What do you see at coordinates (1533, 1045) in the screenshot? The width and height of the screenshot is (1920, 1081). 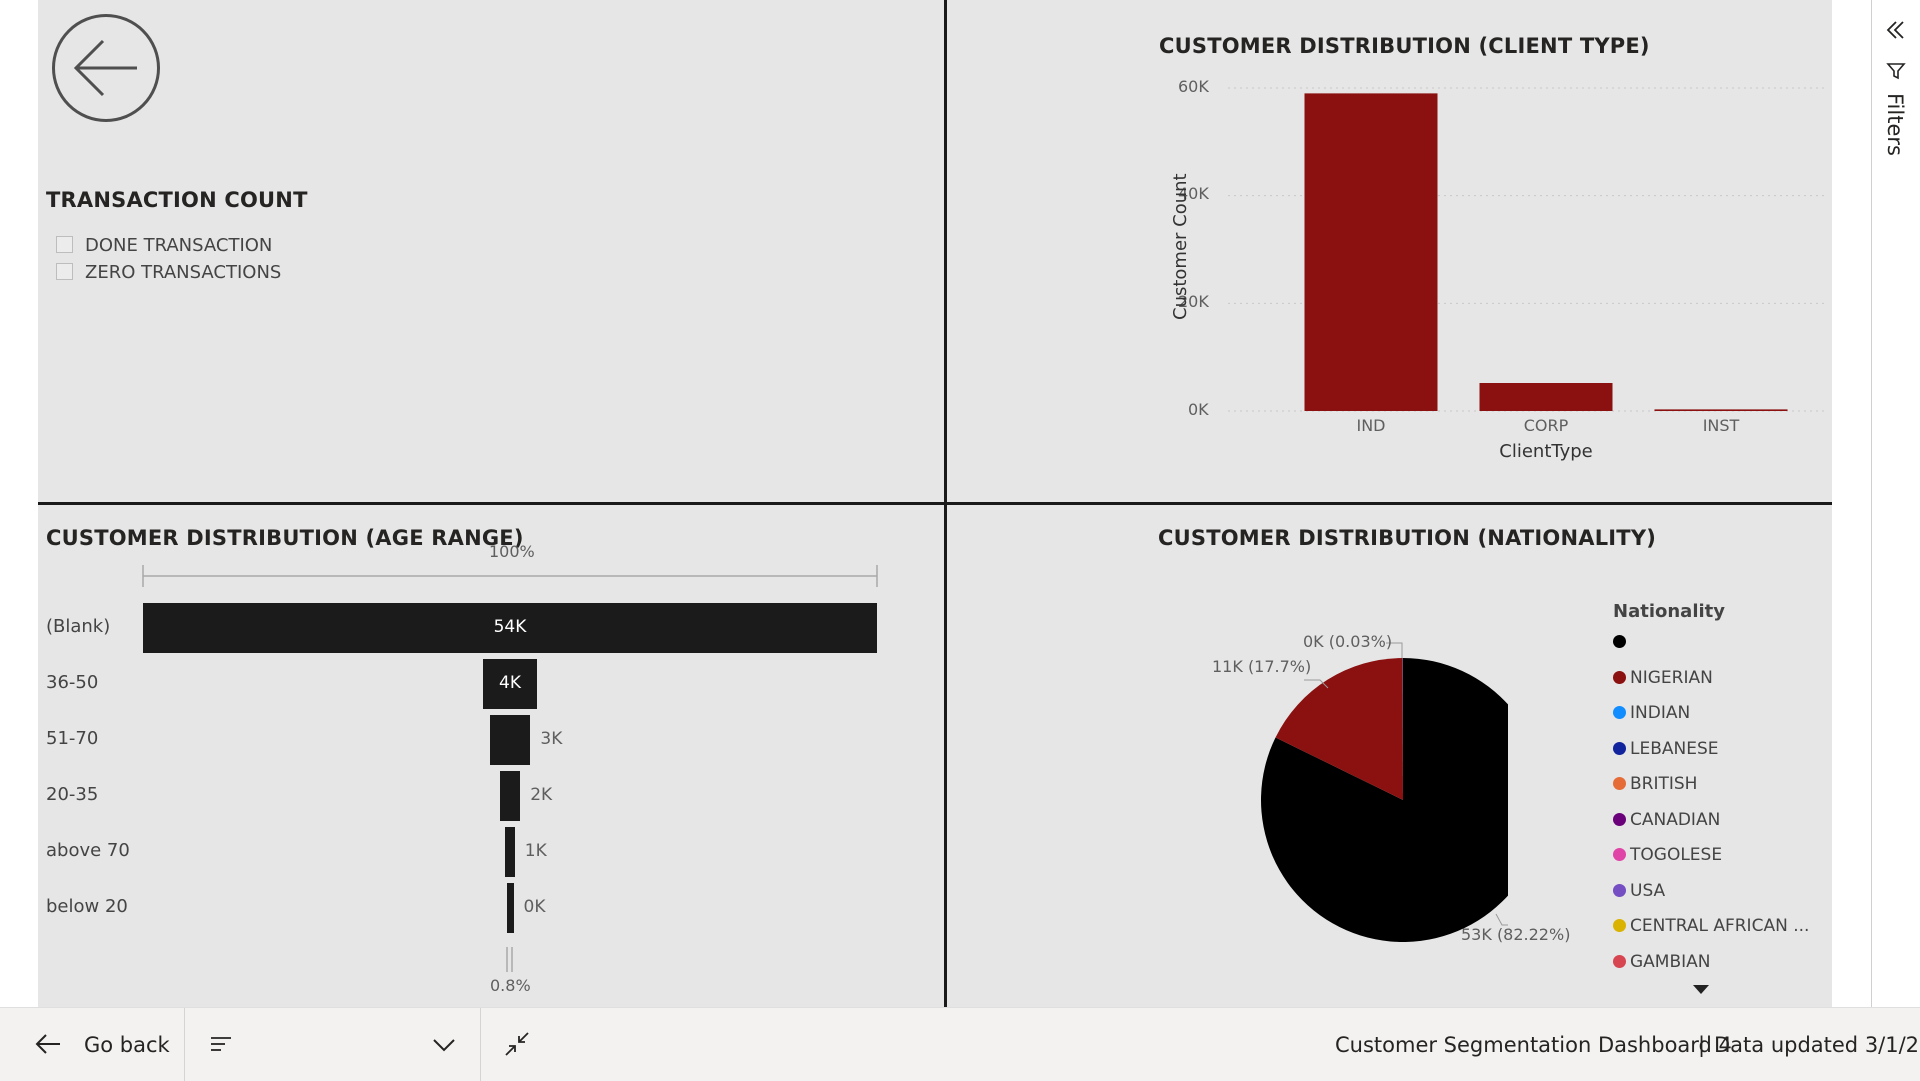 I see `report-name: Customer Segmentation Dashboard 4` at bounding box center [1533, 1045].